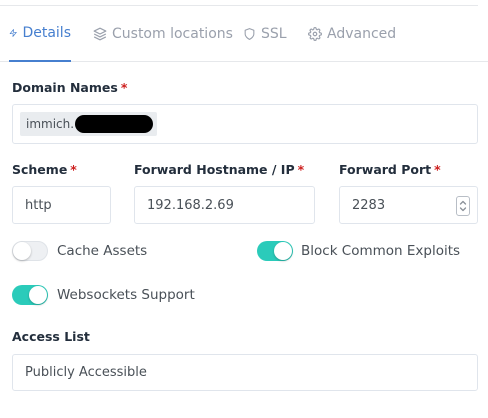  Describe the element at coordinates (114, 124) in the screenshot. I see `redaction-mark` at that location.